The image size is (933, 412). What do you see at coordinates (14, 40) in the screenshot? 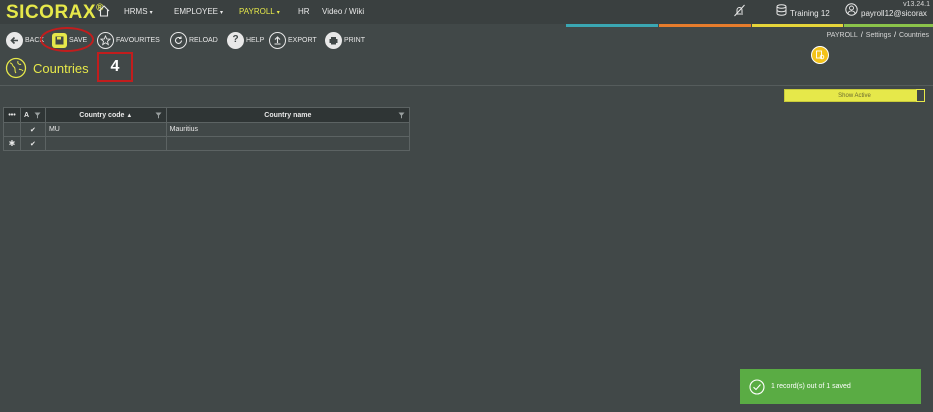
I see `back-arrow-icon` at bounding box center [14, 40].